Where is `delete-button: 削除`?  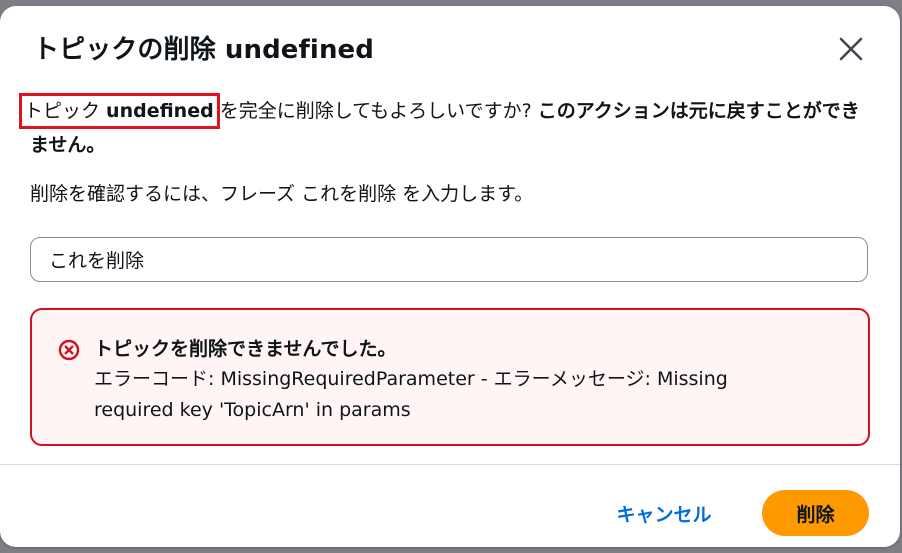 delete-button: 削除 is located at coordinates (815, 513).